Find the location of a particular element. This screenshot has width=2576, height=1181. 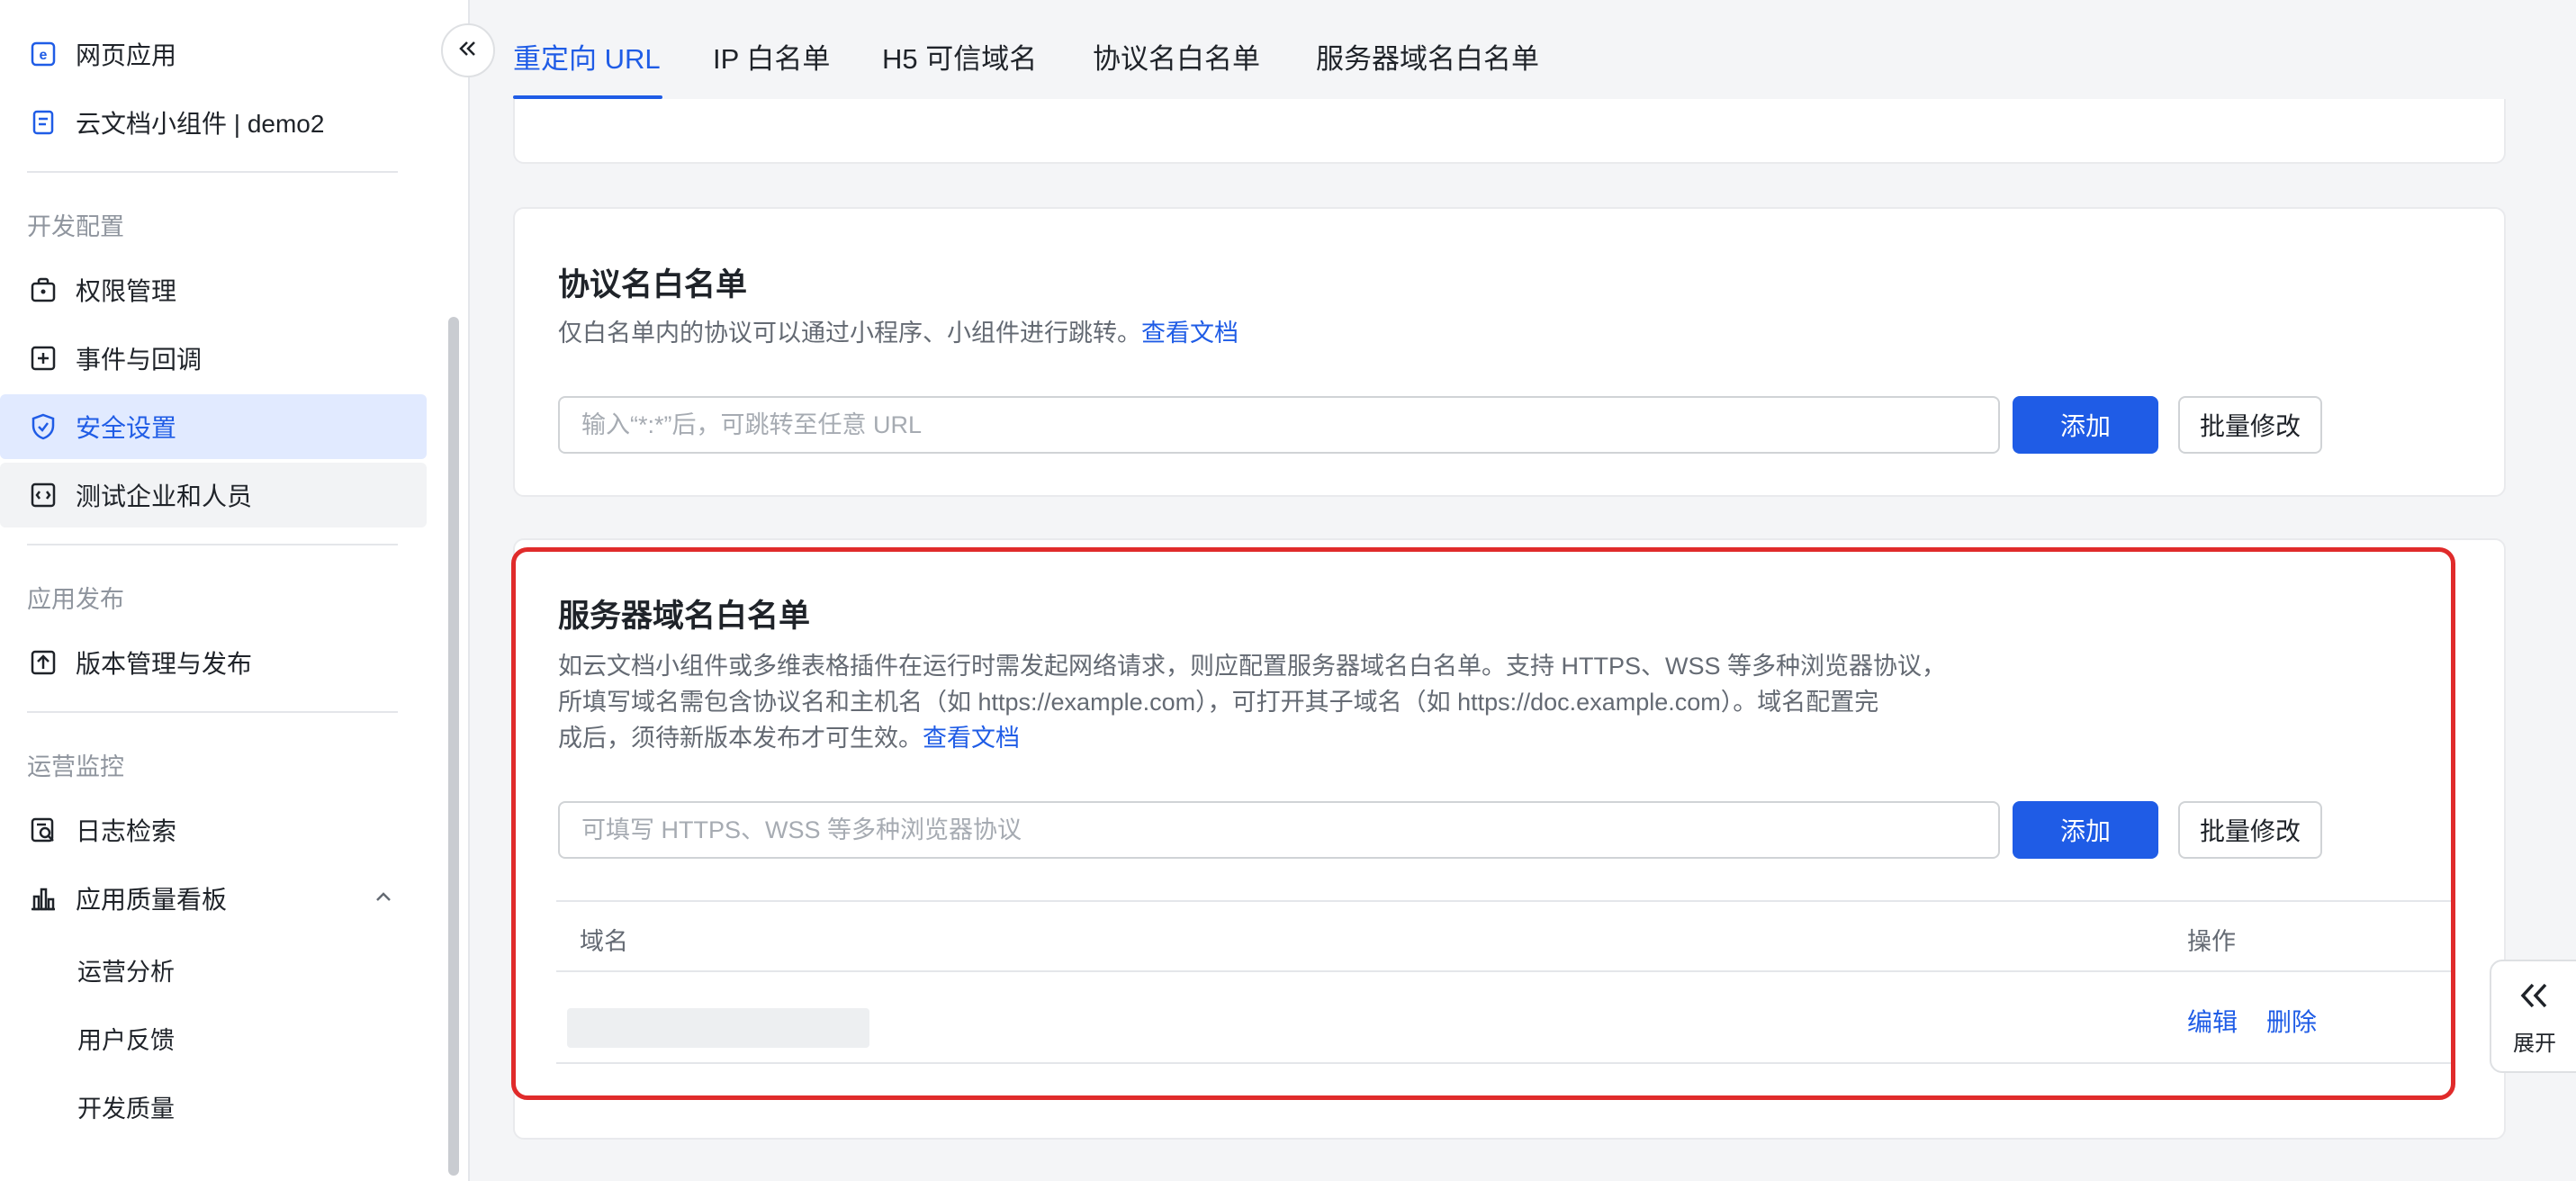

server-add-button: 添加 is located at coordinates (2085, 830).